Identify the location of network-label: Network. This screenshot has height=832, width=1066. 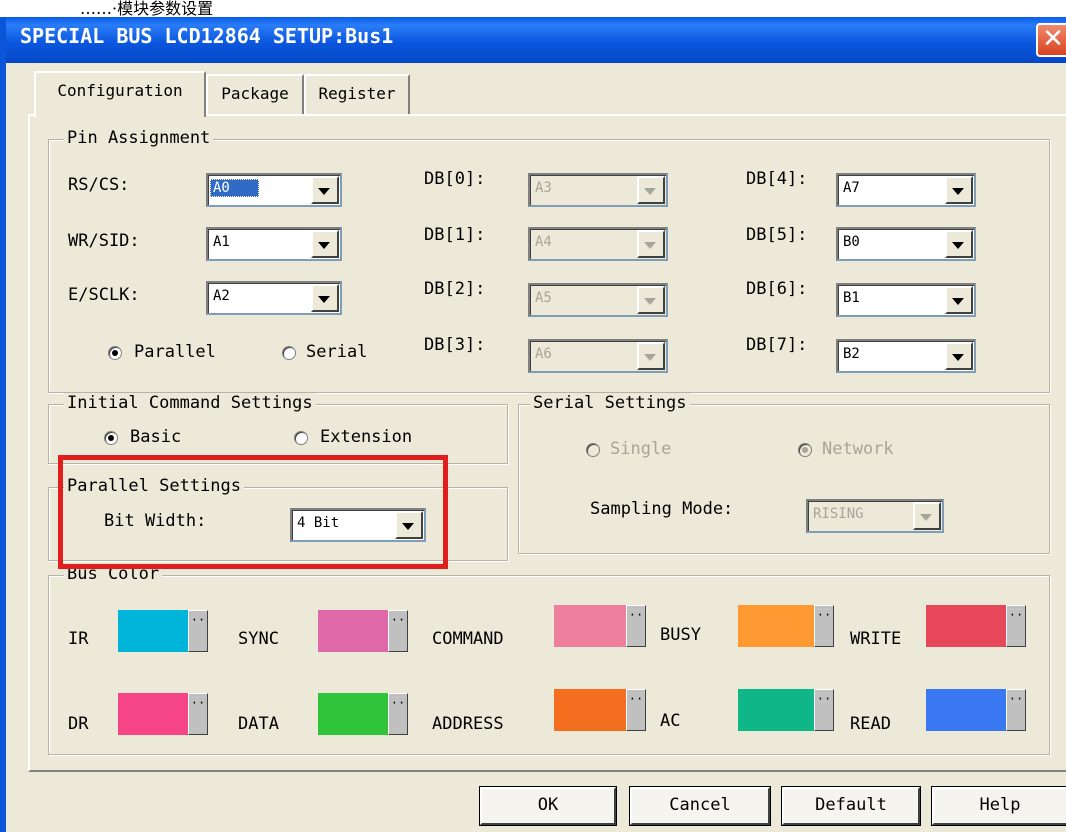
(858, 449).